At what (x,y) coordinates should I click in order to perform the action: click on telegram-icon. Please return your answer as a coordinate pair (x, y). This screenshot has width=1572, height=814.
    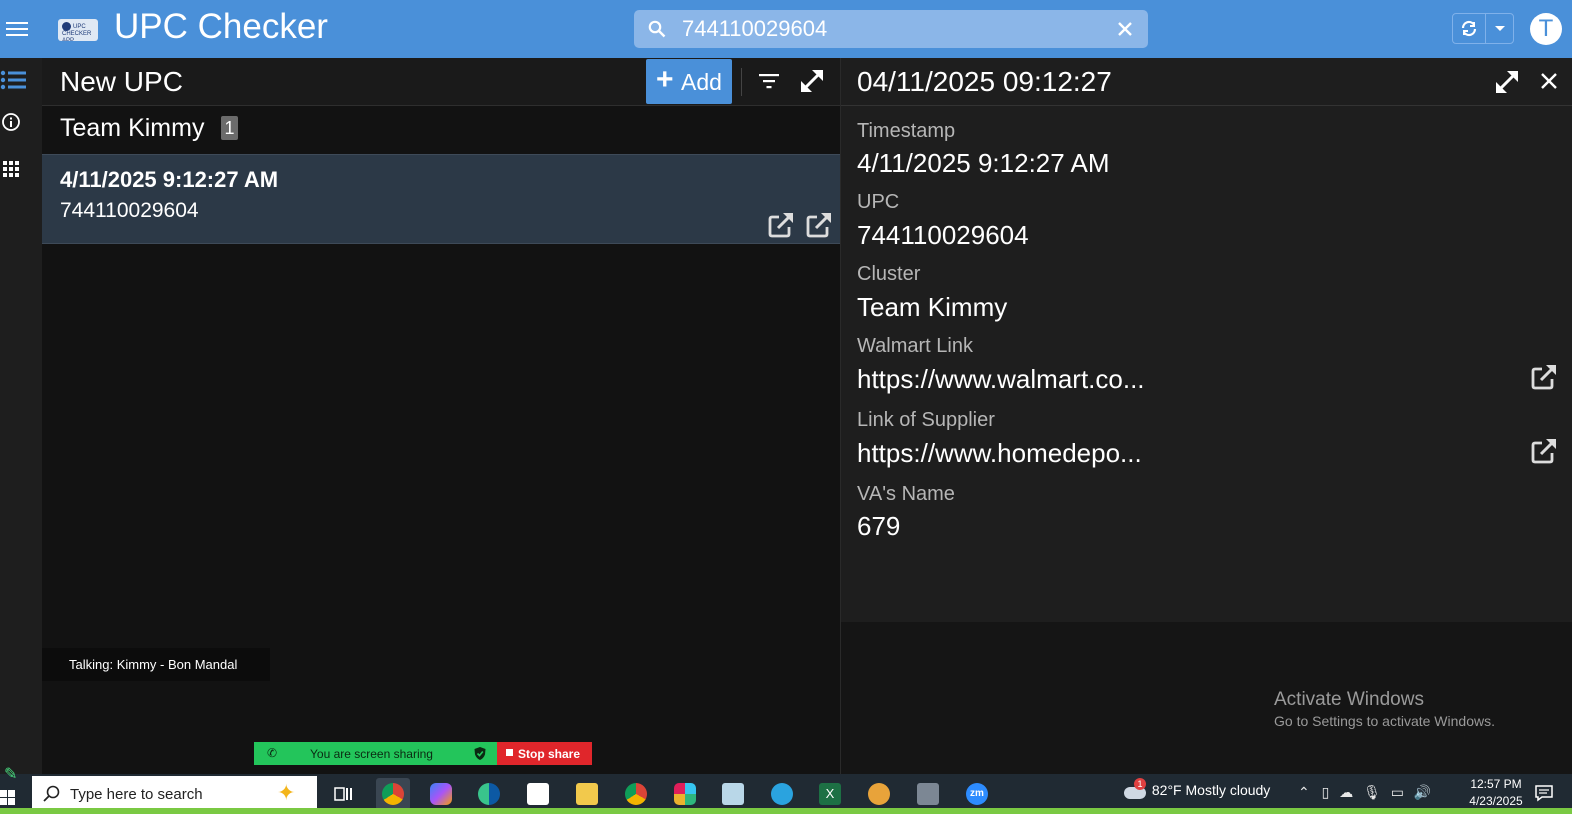
    Looking at the image, I should click on (782, 794).